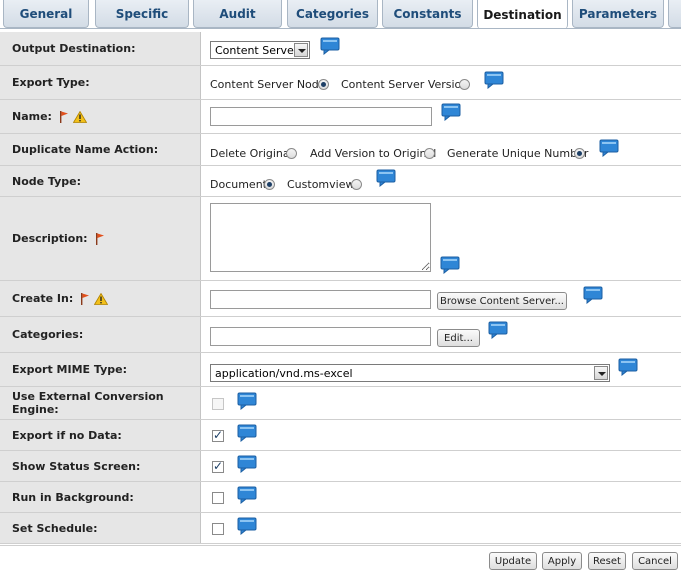 This screenshot has width=681, height=571. Describe the element at coordinates (218, 404) in the screenshot. I see `use-external-conversion-checkbox` at that location.